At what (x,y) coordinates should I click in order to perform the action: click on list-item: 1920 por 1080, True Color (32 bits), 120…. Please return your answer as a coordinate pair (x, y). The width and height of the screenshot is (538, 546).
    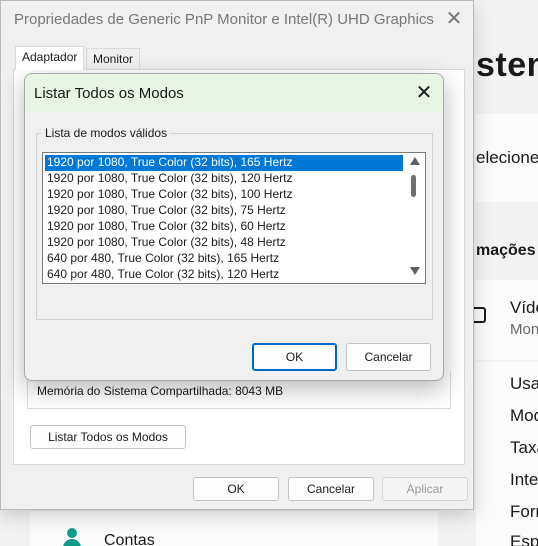
    Looking at the image, I should click on (224, 179).